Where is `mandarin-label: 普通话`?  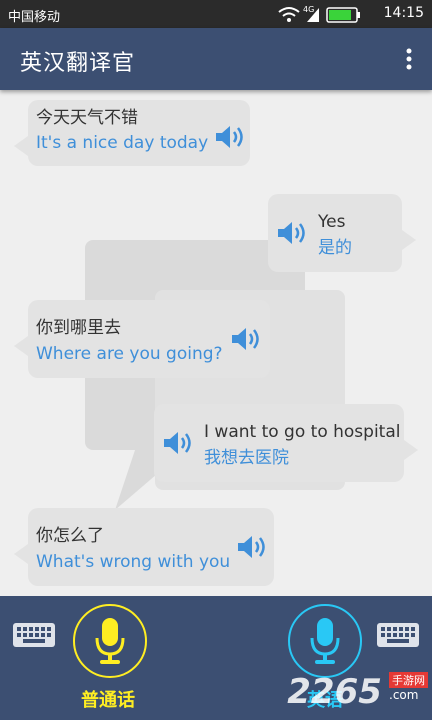
mandarin-label: 普通话 is located at coordinates (108, 700).